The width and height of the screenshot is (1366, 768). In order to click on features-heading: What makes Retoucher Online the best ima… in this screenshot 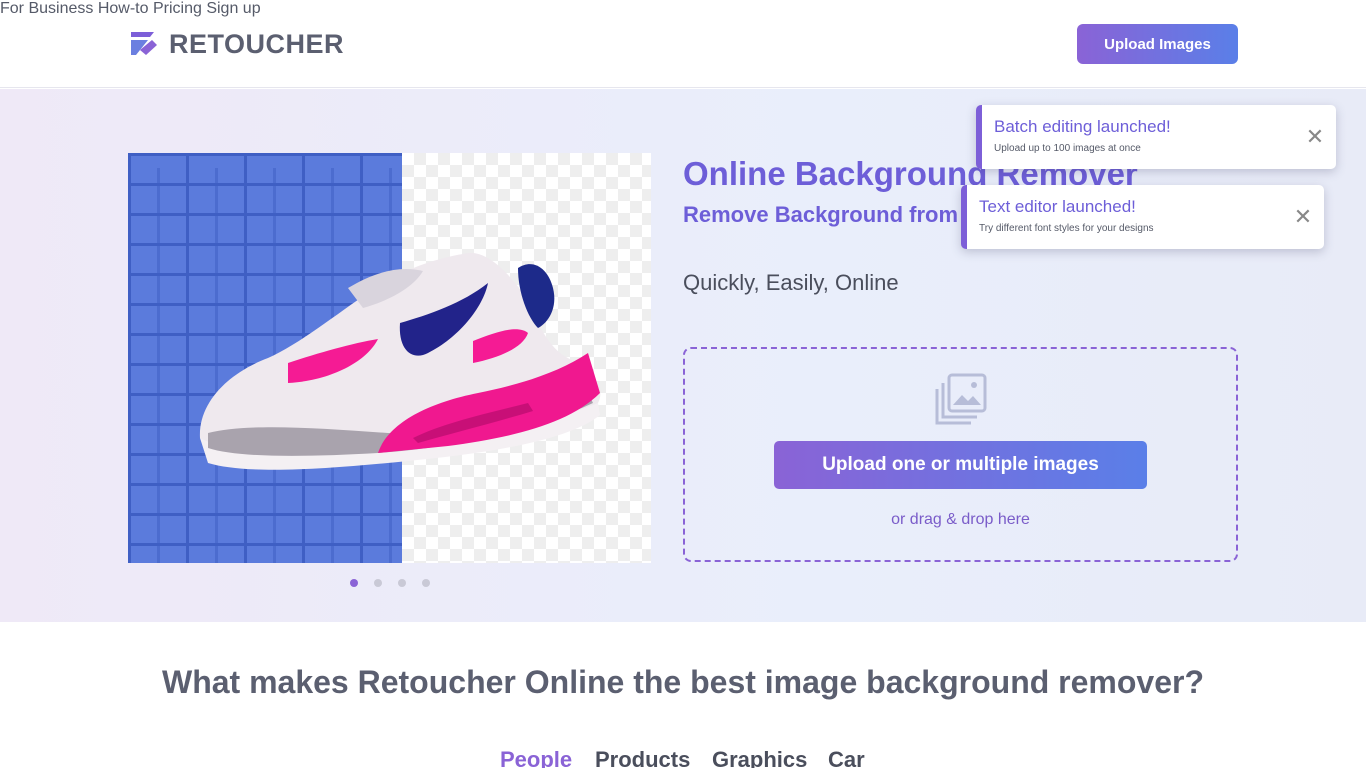, I will do `click(683, 682)`.